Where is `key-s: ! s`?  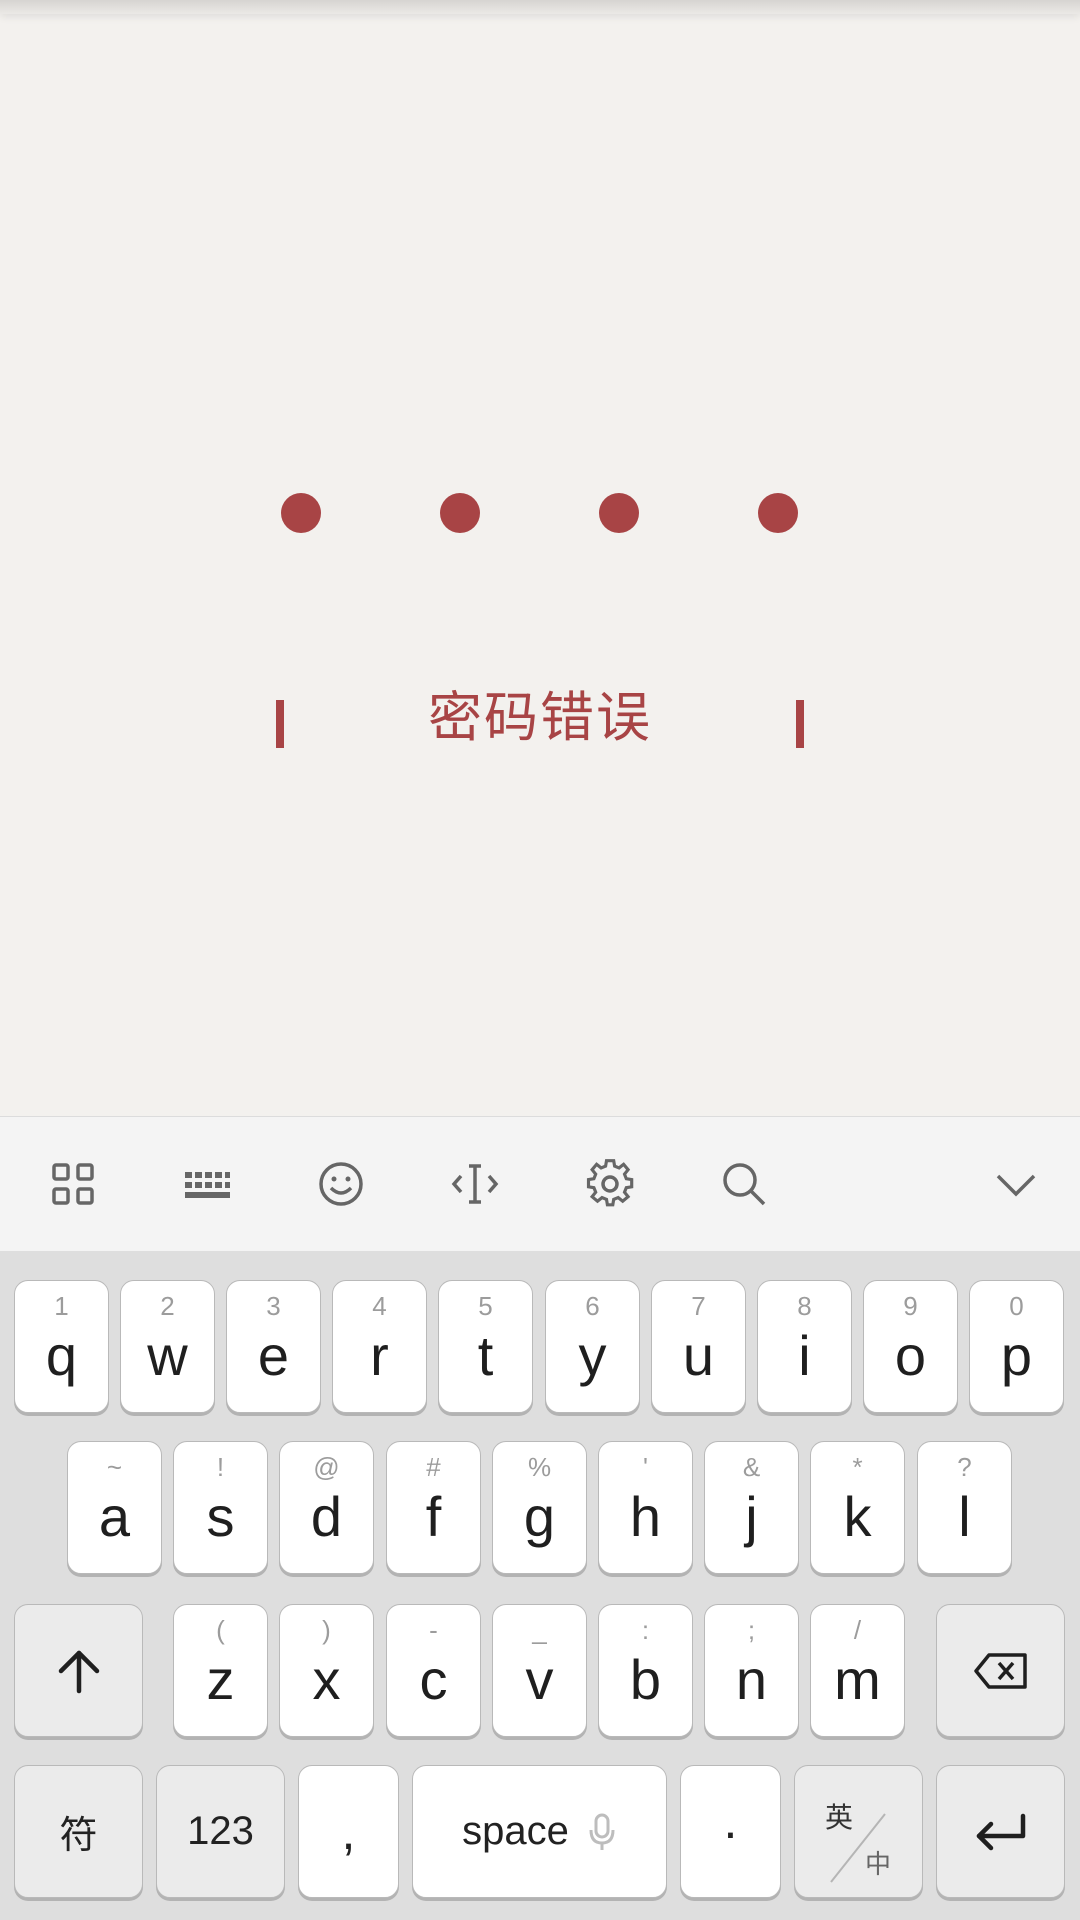
key-s: ! s is located at coordinates (220, 1507).